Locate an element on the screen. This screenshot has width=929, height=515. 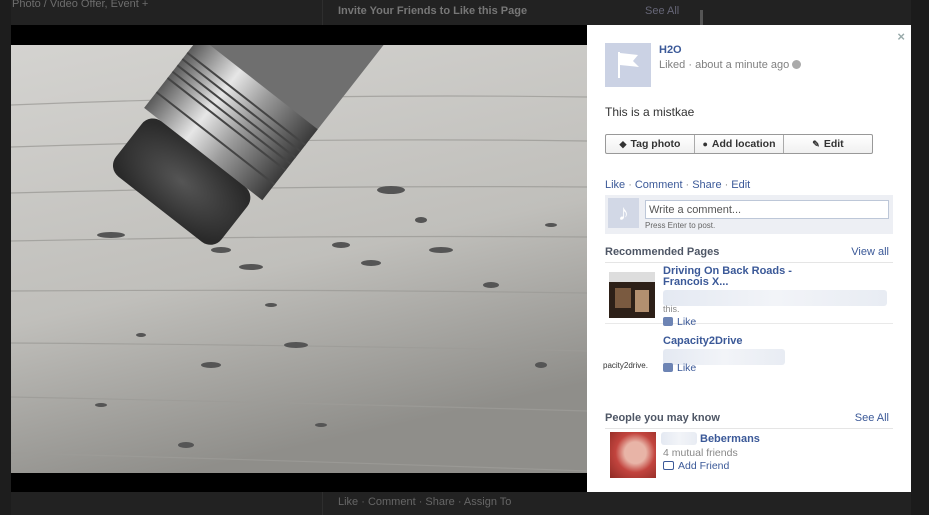
globe-icon is located at coordinates (797, 64).